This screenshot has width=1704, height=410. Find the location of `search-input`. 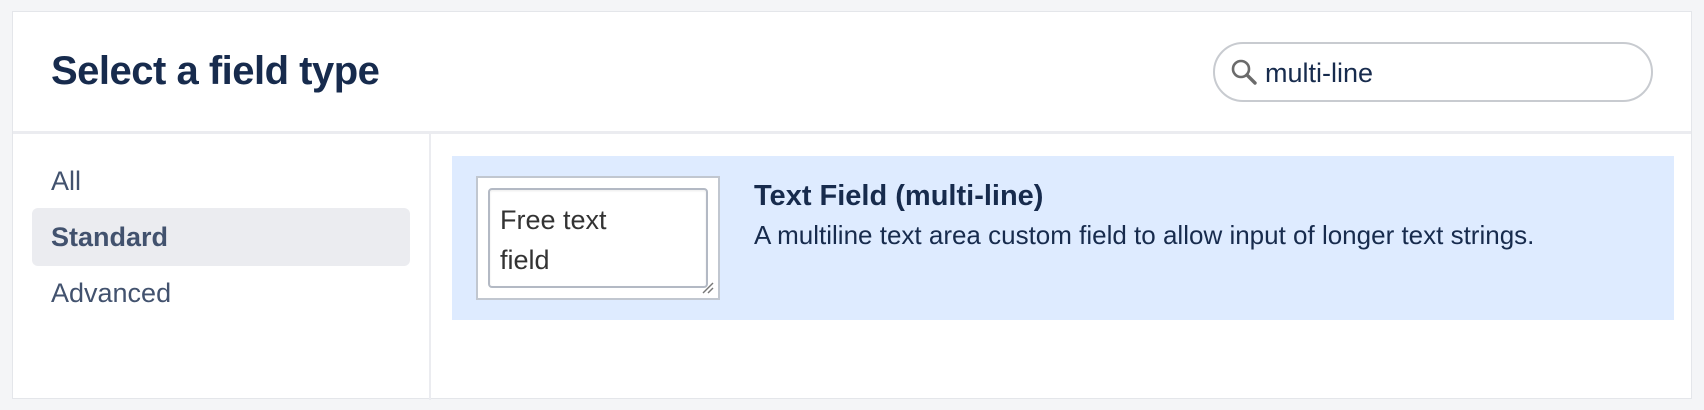

search-input is located at coordinates (1450, 73).